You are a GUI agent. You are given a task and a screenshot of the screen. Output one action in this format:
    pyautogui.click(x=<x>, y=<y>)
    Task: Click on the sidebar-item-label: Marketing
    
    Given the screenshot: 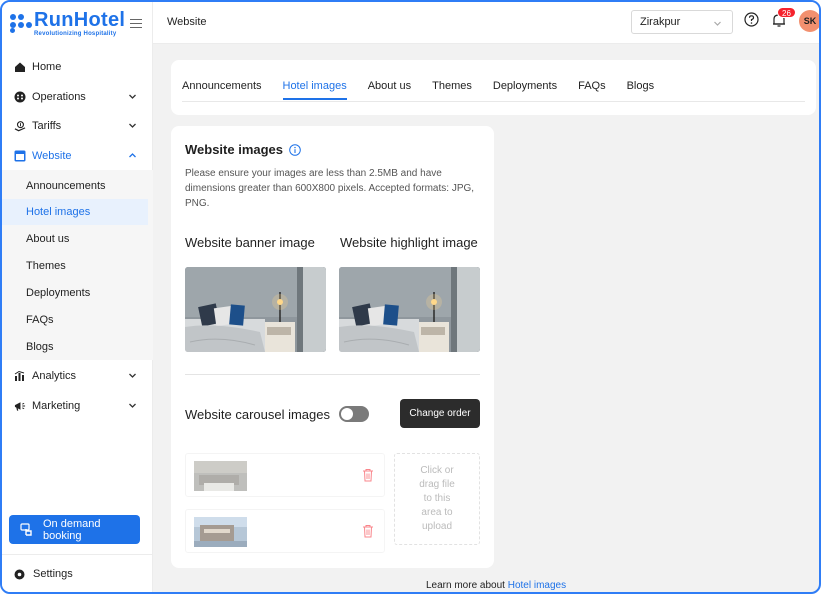 What is the action you would take?
    pyautogui.click(x=56, y=406)
    